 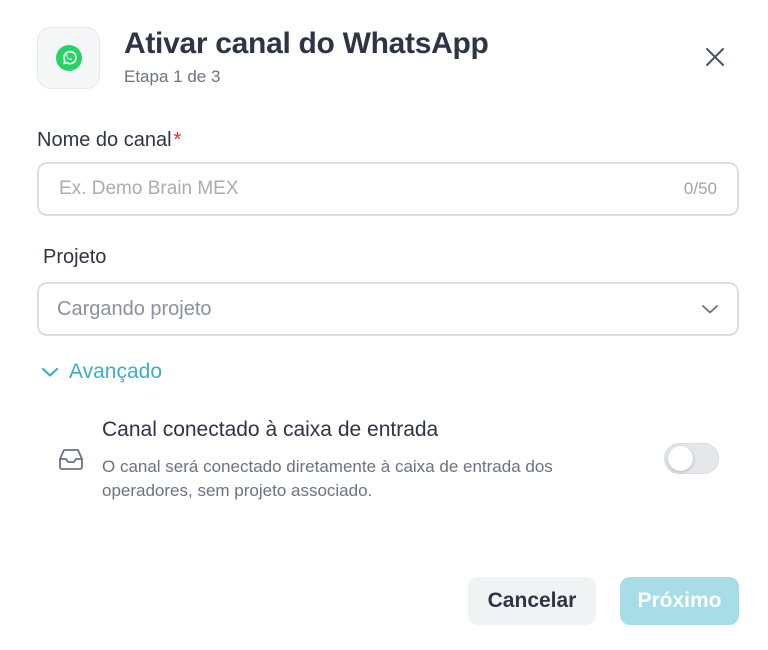 What do you see at coordinates (177, 140) in the screenshot?
I see `required-mark: *` at bounding box center [177, 140].